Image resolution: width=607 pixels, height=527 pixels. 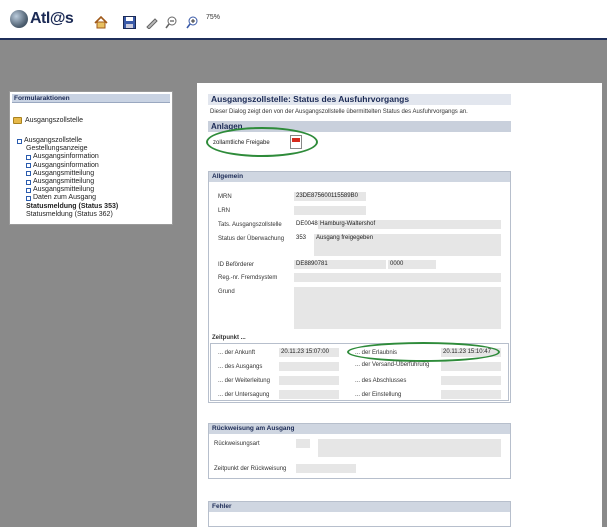 What do you see at coordinates (54, 120) in the screenshot?
I see `tree-root-label: Ausgangszollstelle` at bounding box center [54, 120].